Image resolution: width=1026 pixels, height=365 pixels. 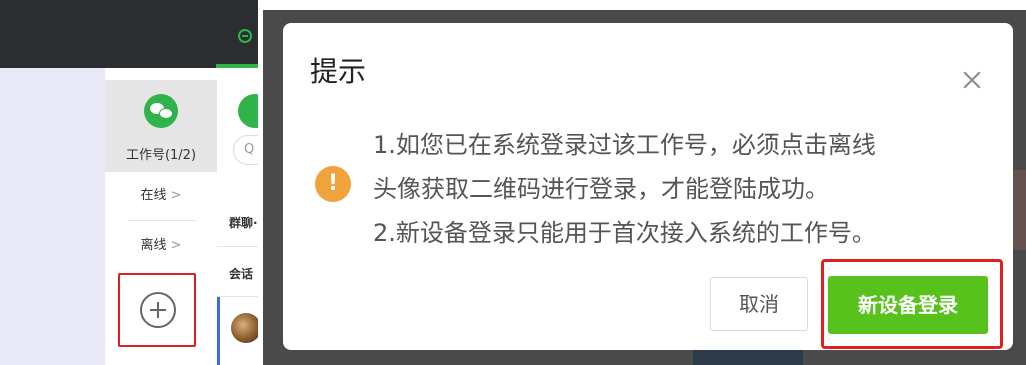 What do you see at coordinates (972, 80) in the screenshot?
I see `close-icon` at bounding box center [972, 80].